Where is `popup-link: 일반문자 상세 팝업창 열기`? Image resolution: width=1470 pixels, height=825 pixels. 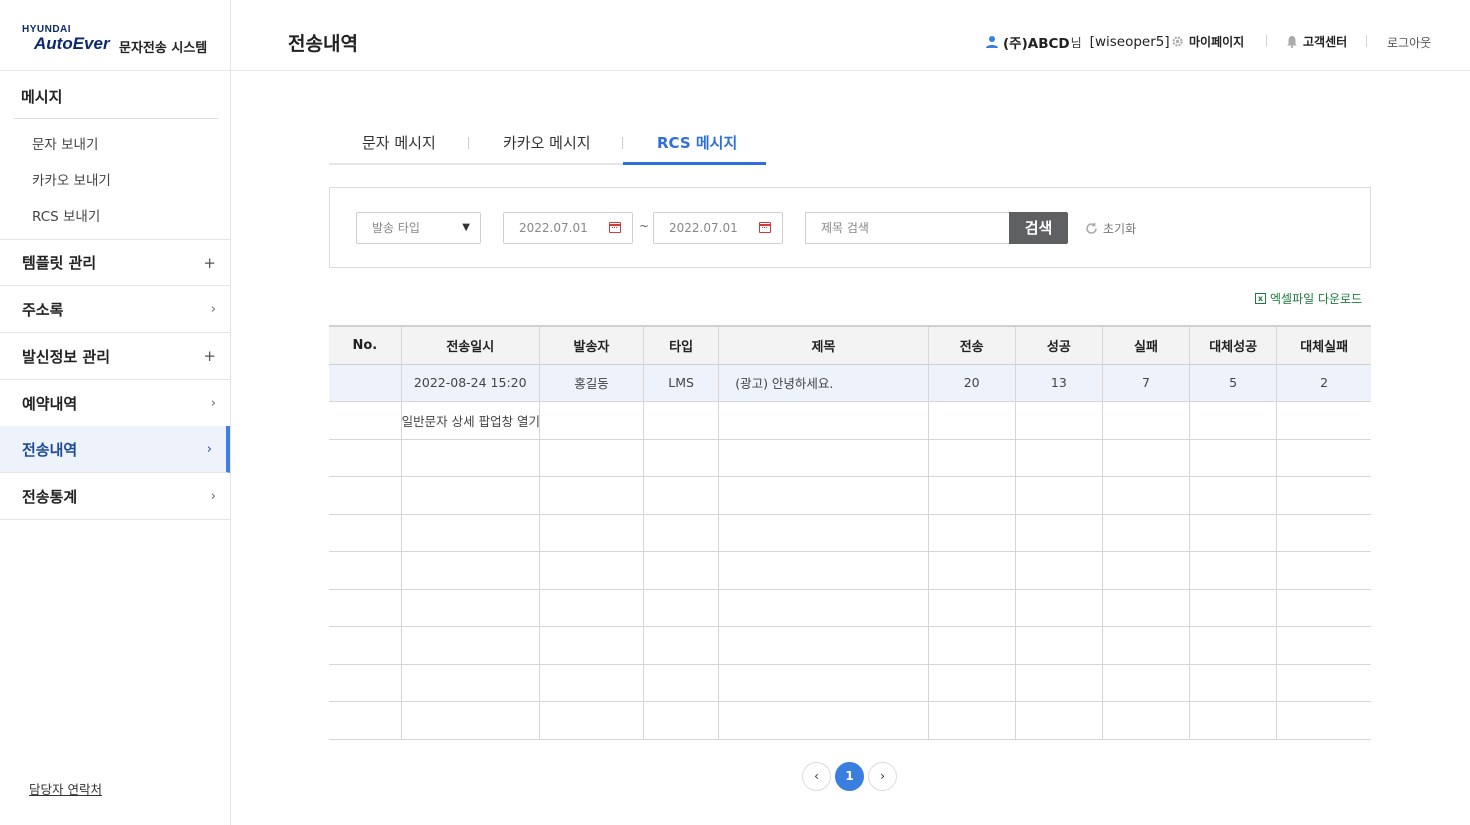 popup-link: 일반문자 상세 팝업창 열기 is located at coordinates (470, 420).